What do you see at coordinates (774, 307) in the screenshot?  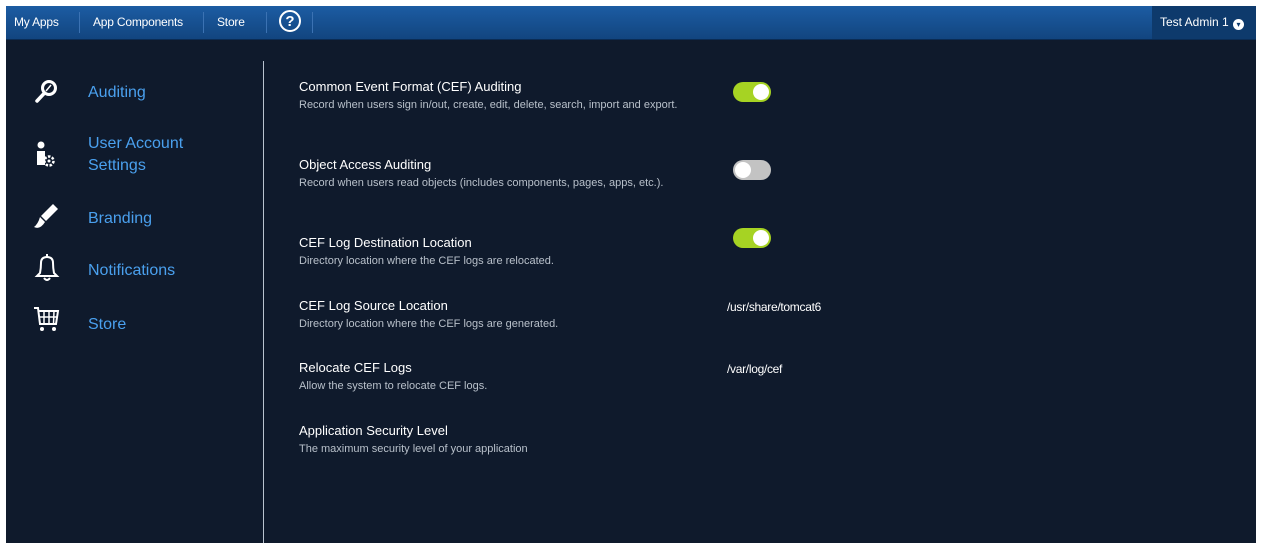 I see `cef-log-source-value: /usr/share/tomcat6` at bounding box center [774, 307].